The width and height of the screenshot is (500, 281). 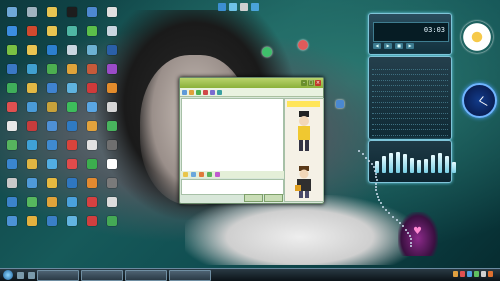 What do you see at coordinates (209, 174) in the screenshot?
I see `screenshot-icon` at bounding box center [209, 174].